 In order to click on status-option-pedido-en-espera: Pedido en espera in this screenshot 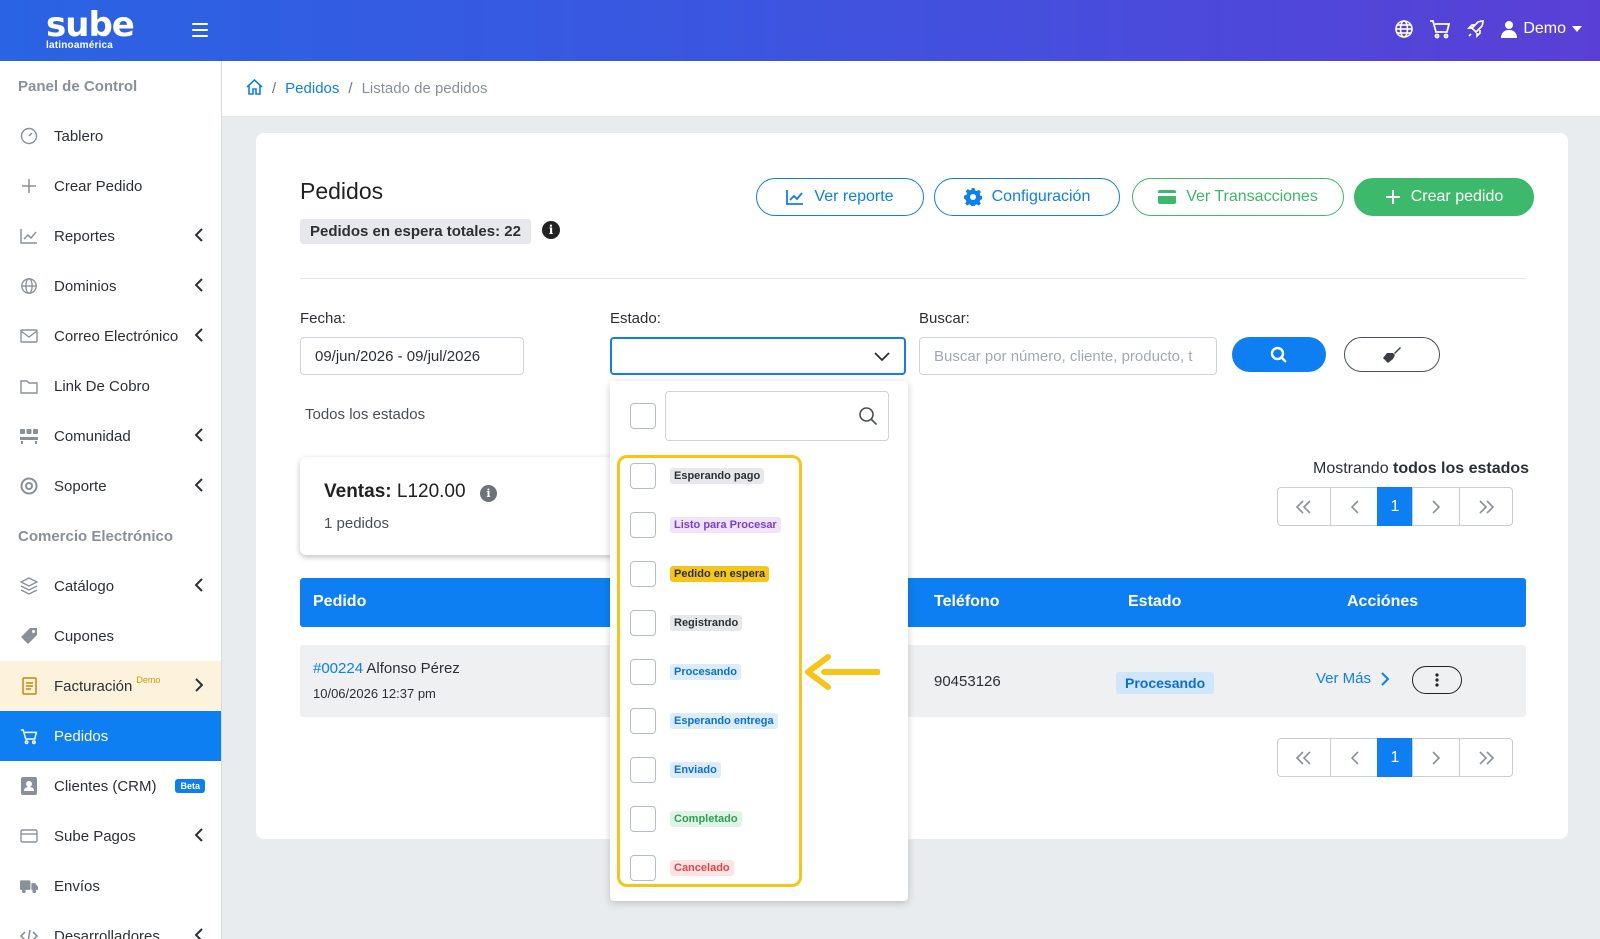, I will do `click(715, 574)`.